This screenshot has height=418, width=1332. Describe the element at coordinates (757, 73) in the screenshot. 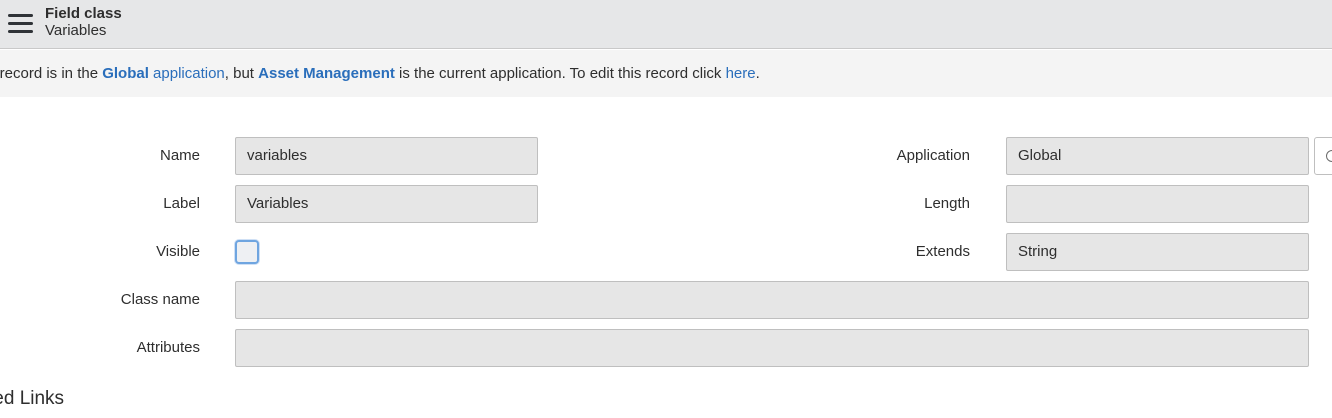

I see `notice-end: .` at that location.